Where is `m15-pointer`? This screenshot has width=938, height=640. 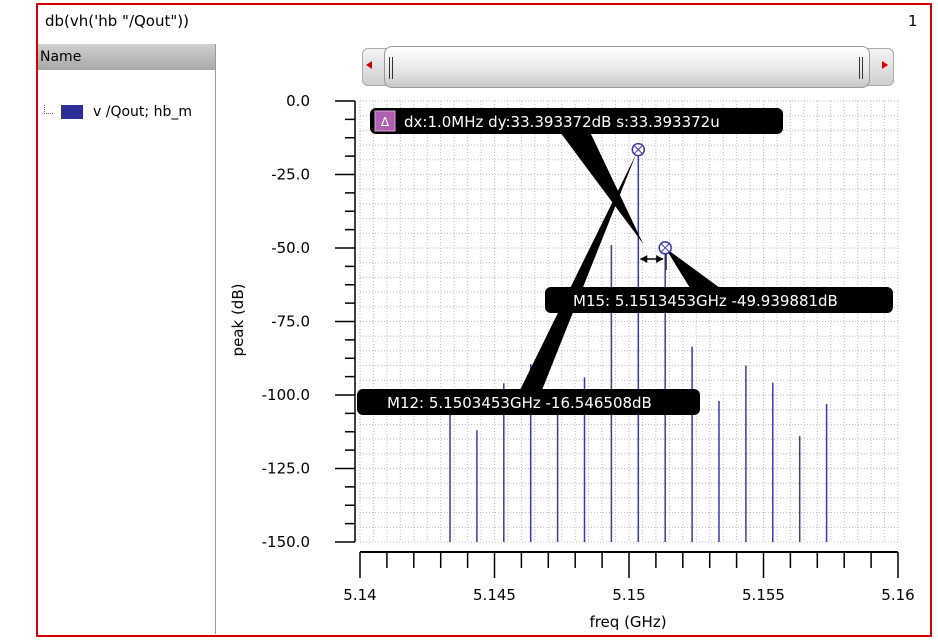 m15-pointer is located at coordinates (692, 267).